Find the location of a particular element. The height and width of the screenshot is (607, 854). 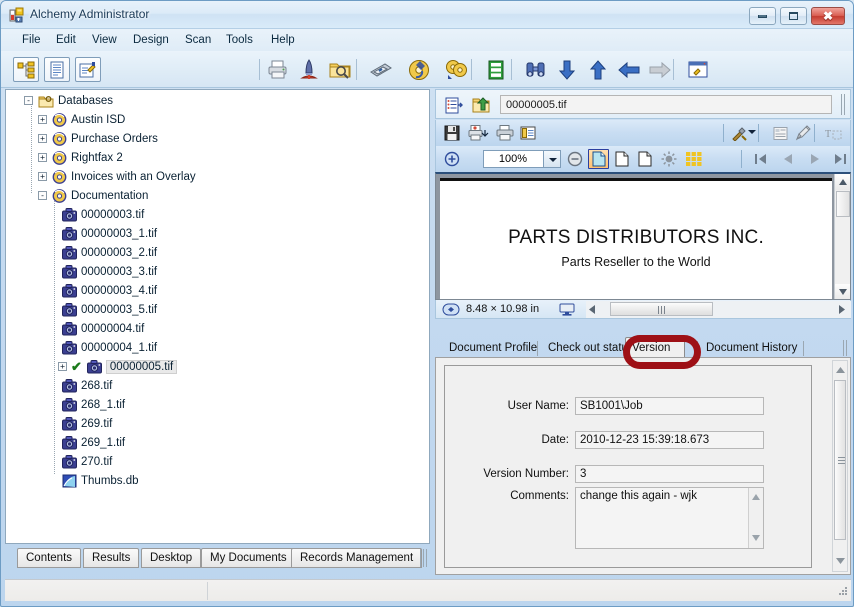

tree-node-thumbs-db: Thumbs.db is located at coordinates (100, 480).